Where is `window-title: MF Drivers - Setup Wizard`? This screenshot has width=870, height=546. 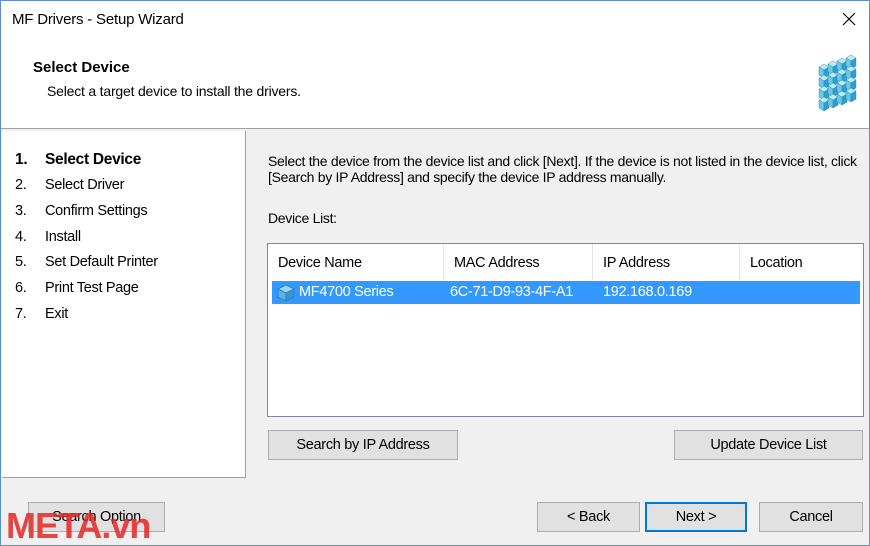
window-title: MF Drivers - Setup Wizard is located at coordinates (98, 19).